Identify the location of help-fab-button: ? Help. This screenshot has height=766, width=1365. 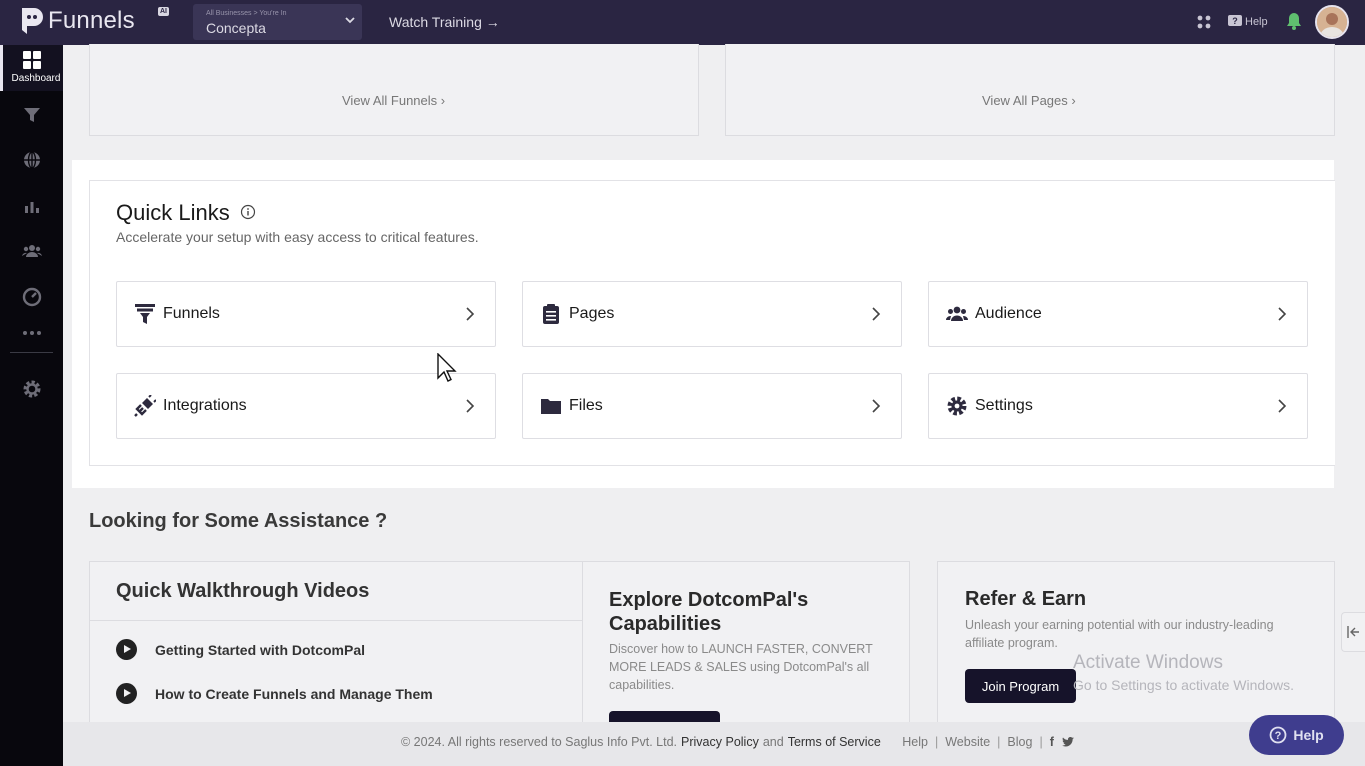
(1296, 735).